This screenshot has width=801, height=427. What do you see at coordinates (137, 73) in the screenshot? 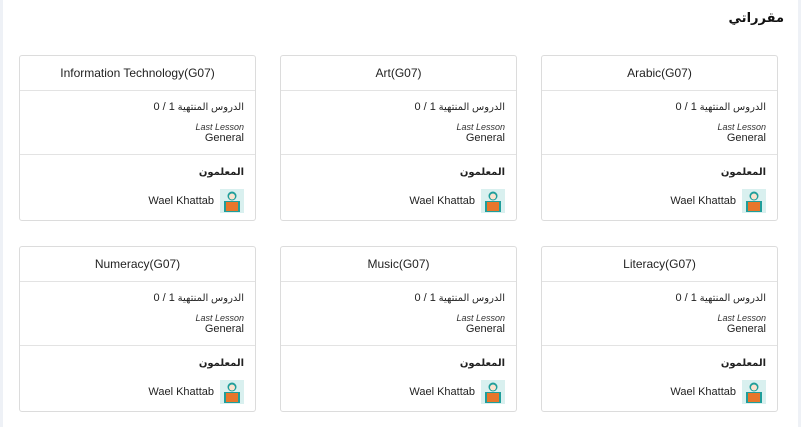
I see `course-title: Information Technology(G07)` at bounding box center [137, 73].